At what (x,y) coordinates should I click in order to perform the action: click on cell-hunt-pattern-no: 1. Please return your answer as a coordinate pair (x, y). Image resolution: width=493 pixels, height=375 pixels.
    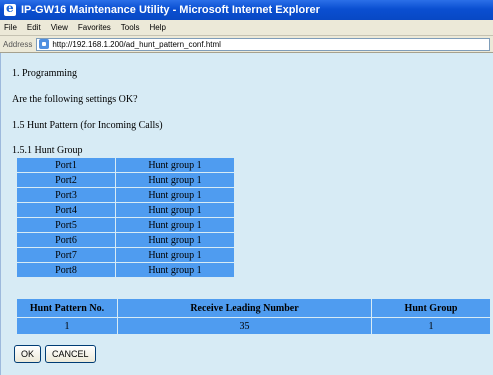
    Looking at the image, I should click on (67, 326).